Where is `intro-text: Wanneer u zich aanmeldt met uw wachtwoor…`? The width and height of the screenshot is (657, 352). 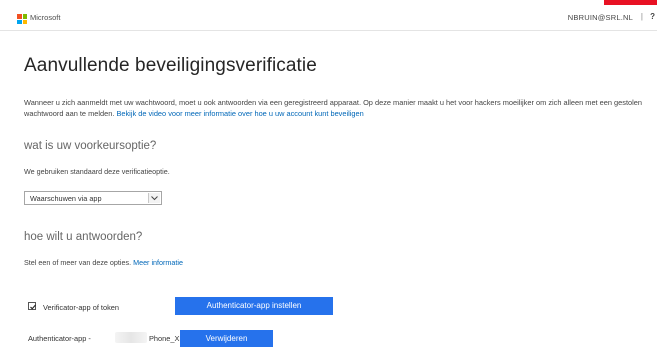
intro-text: Wanneer u zich aanmeldt met uw wachtwoor… is located at coordinates (339, 108).